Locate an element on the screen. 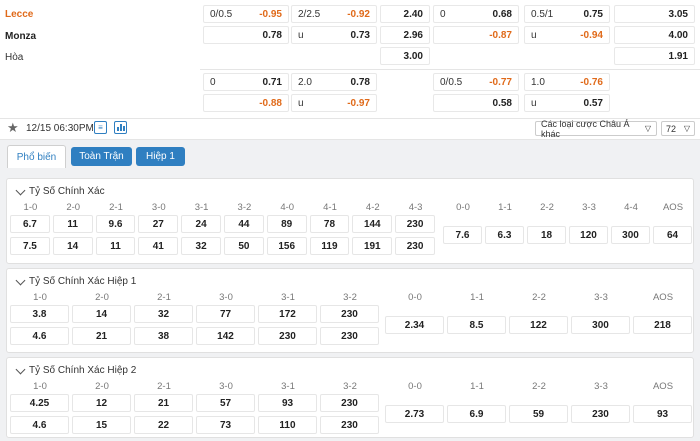 The height and width of the screenshot is (441, 700). odds-cell: 59 is located at coordinates (538, 414).